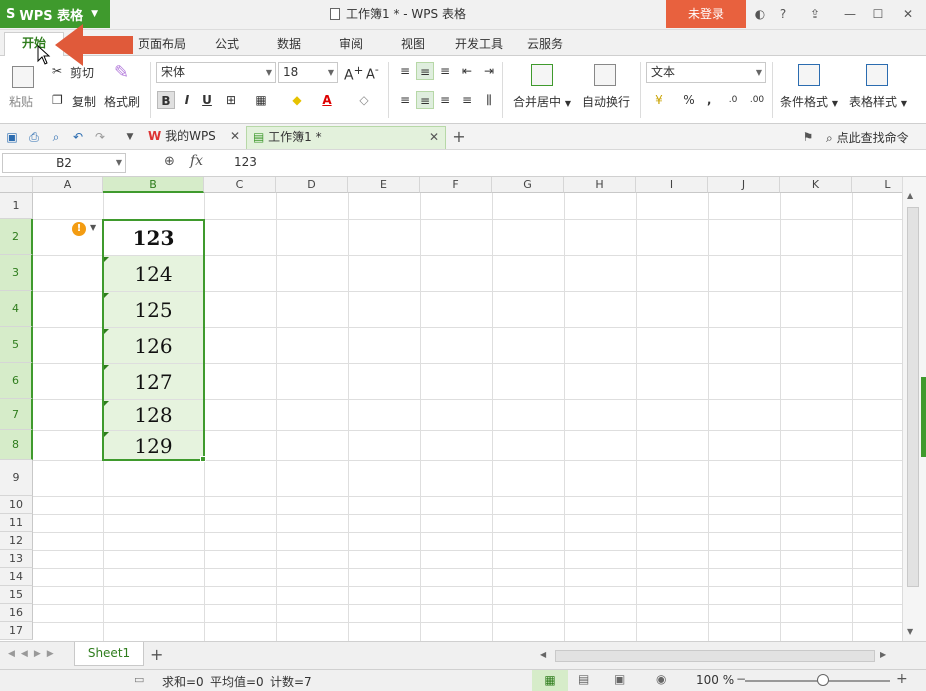 The height and width of the screenshot is (691, 926). I want to click on table-style-button: 表格样式 ▼, so click(878, 101).